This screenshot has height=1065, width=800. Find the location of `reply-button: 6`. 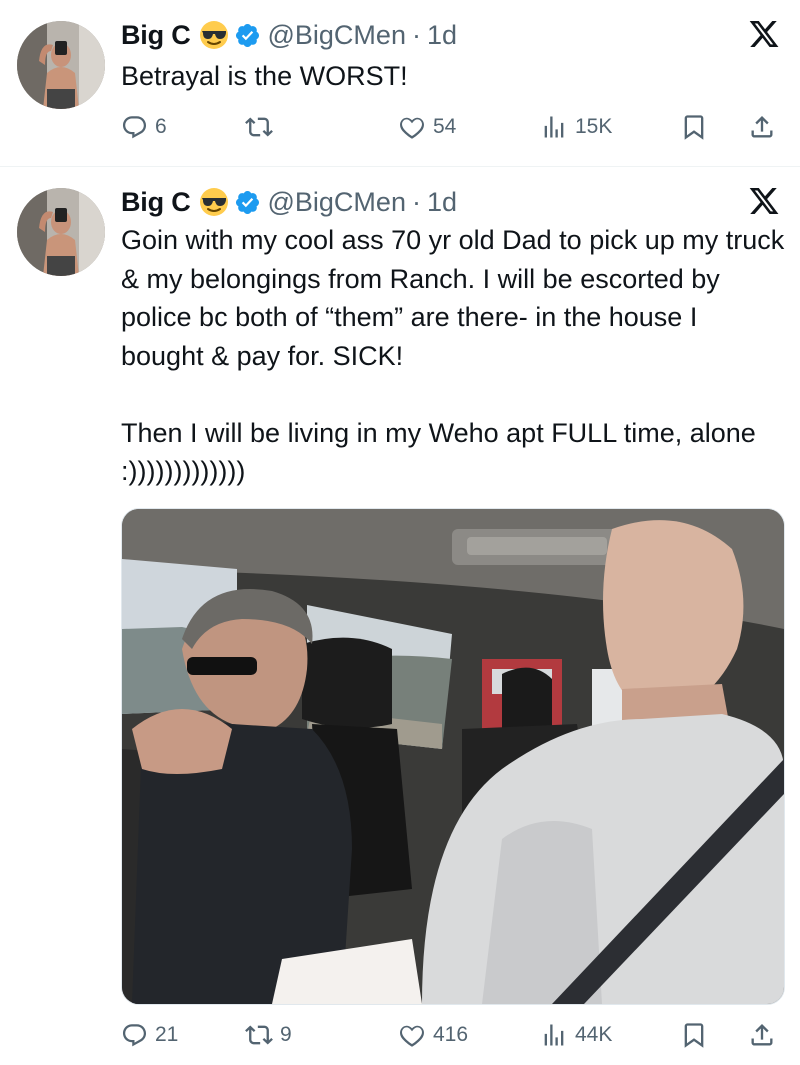

reply-button: 6 is located at coordinates (144, 127).